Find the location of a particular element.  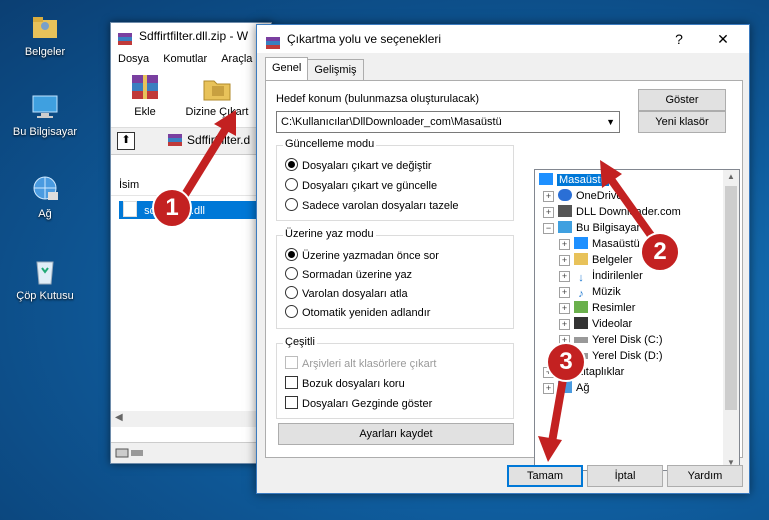

tree-item: + Belgeler is located at coordinates (595, 260).